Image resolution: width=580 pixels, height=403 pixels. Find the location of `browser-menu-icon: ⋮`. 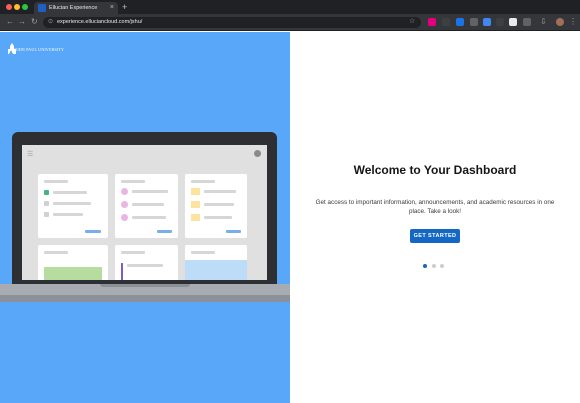

browser-menu-icon: ⋮ is located at coordinates (573, 22).